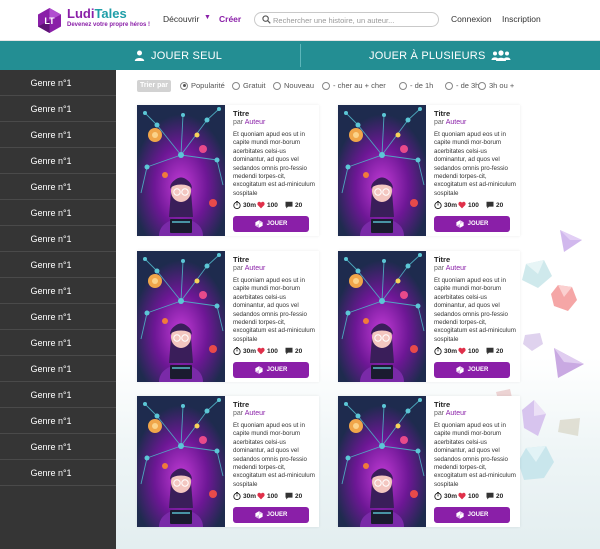 This screenshot has height=549, width=600. I want to click on search-box, so click(346, 19).